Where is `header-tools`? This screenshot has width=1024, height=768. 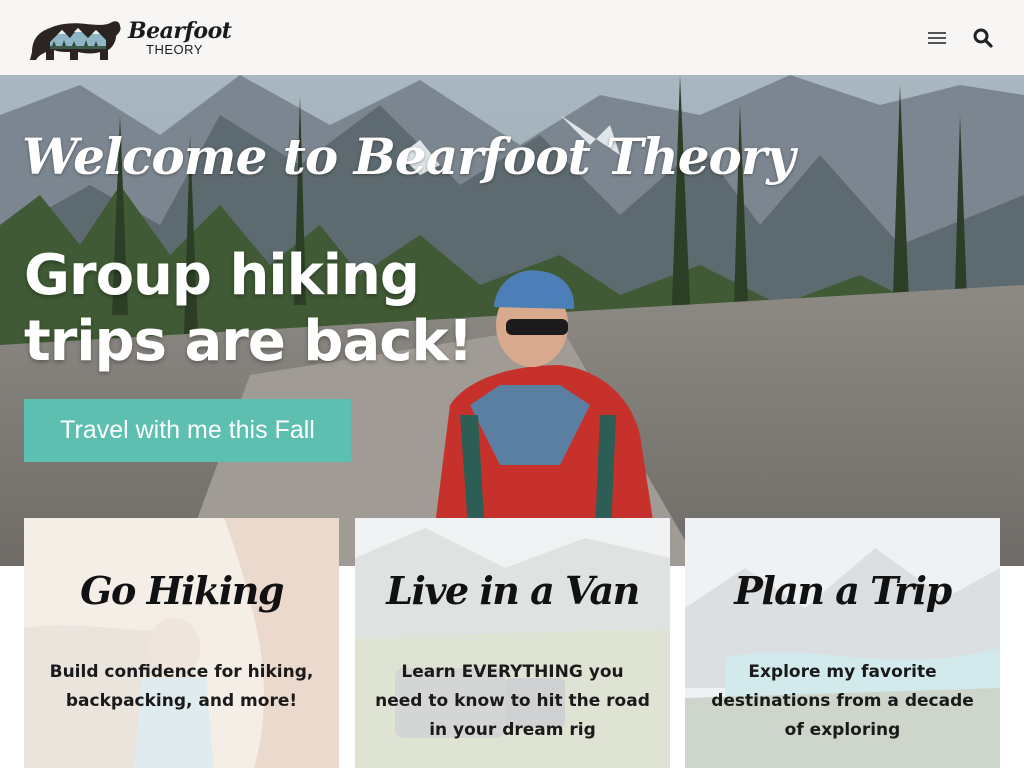
header-tools is located at coordinates (960, 38).